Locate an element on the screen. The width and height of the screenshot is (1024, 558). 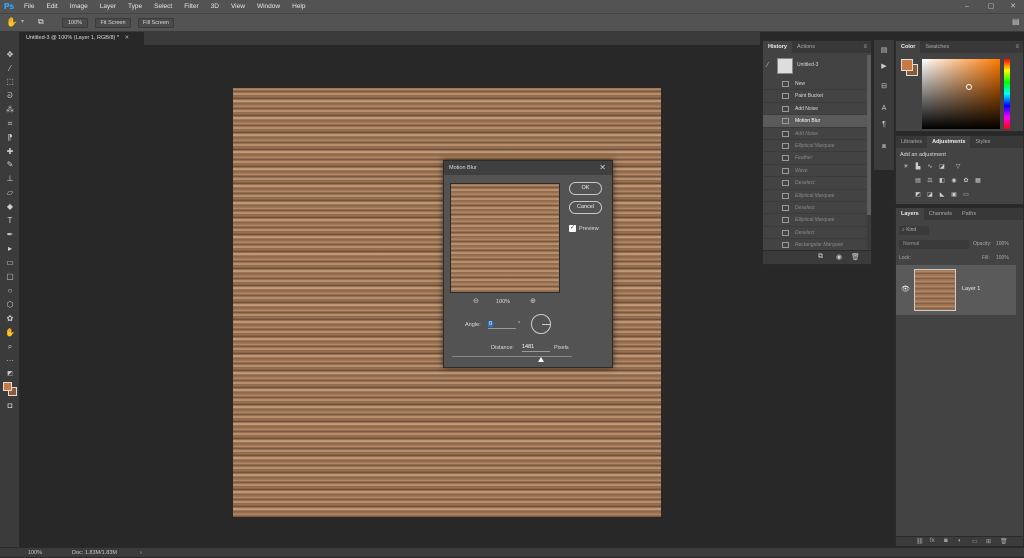
ok-button: OK is located at coordinates (585, 188).